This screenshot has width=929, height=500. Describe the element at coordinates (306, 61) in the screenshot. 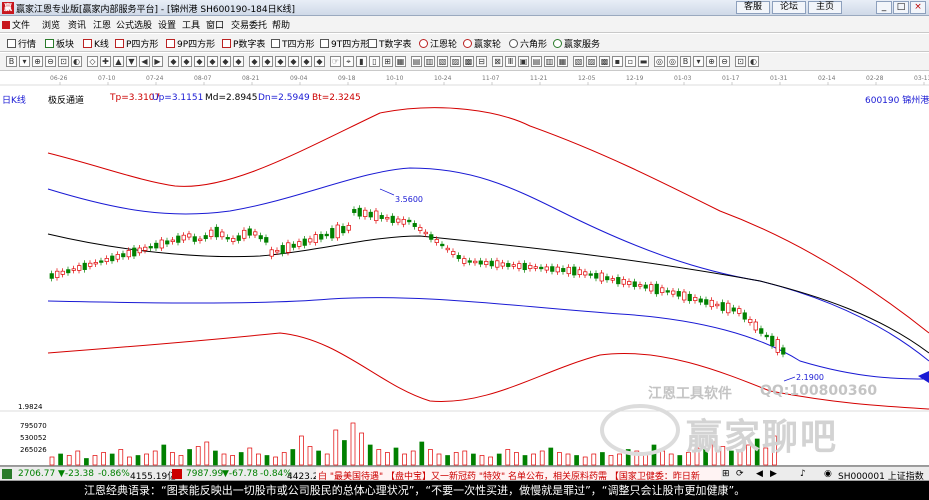

I see `tool-22-icon: ◆` at that location.